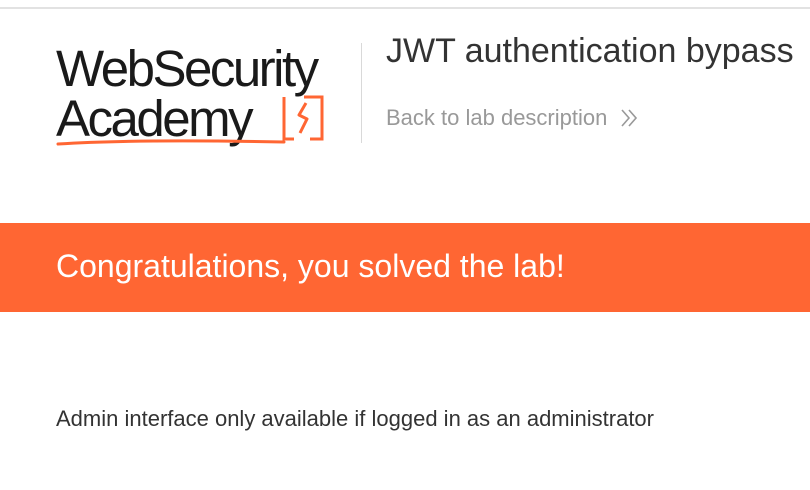 This screenshot has height=490, width=810. What do you see at coordinates (361, 93) in the screenshot?
I see `header-divider` at bounding box center [361, 93].